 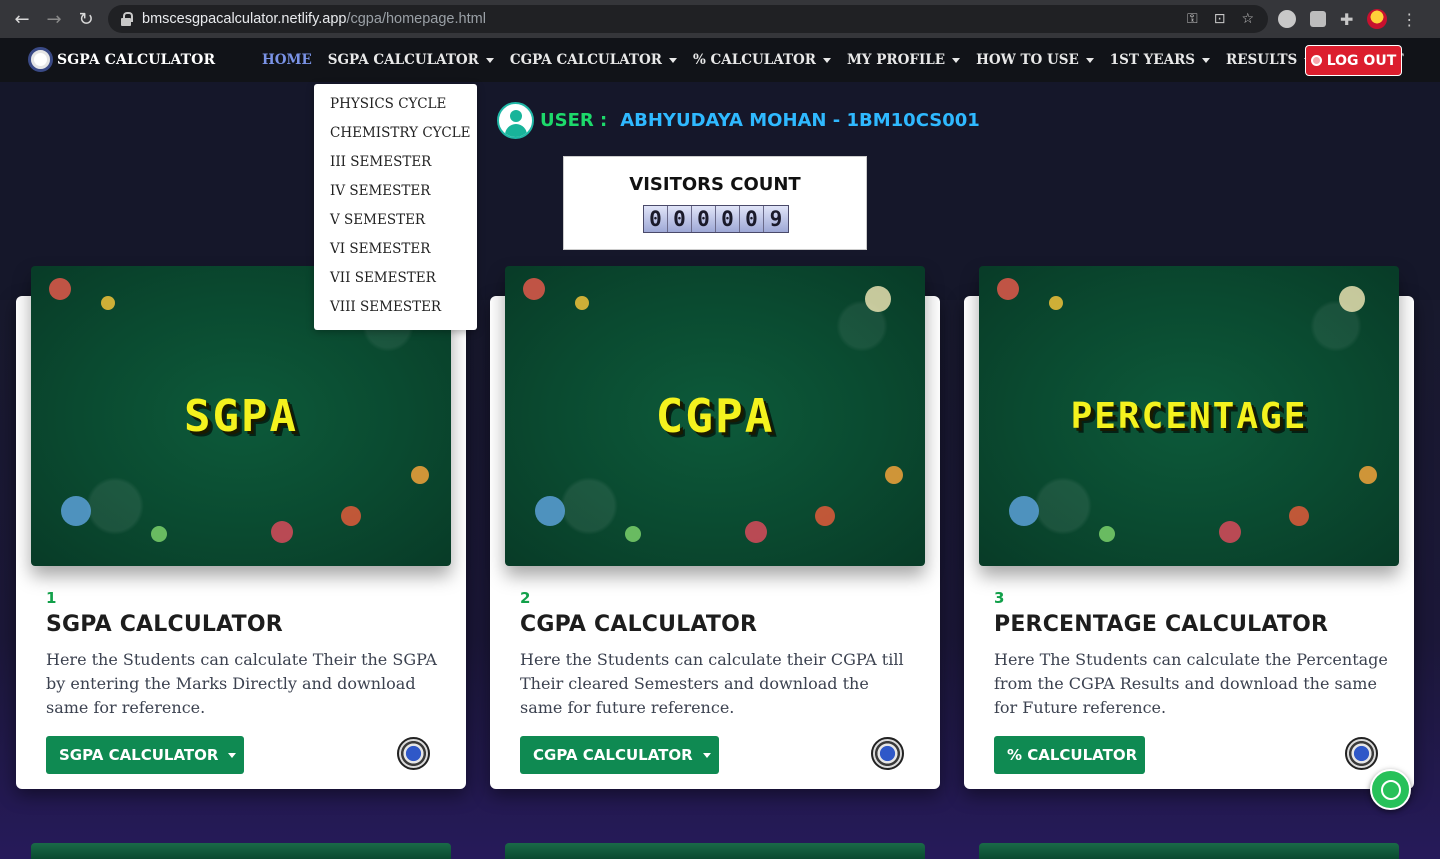 What do you see at coordinates (1361, 60) in the screenshot?
I see `logout-label: LOG OUT` at bounding box center [1361, 60].